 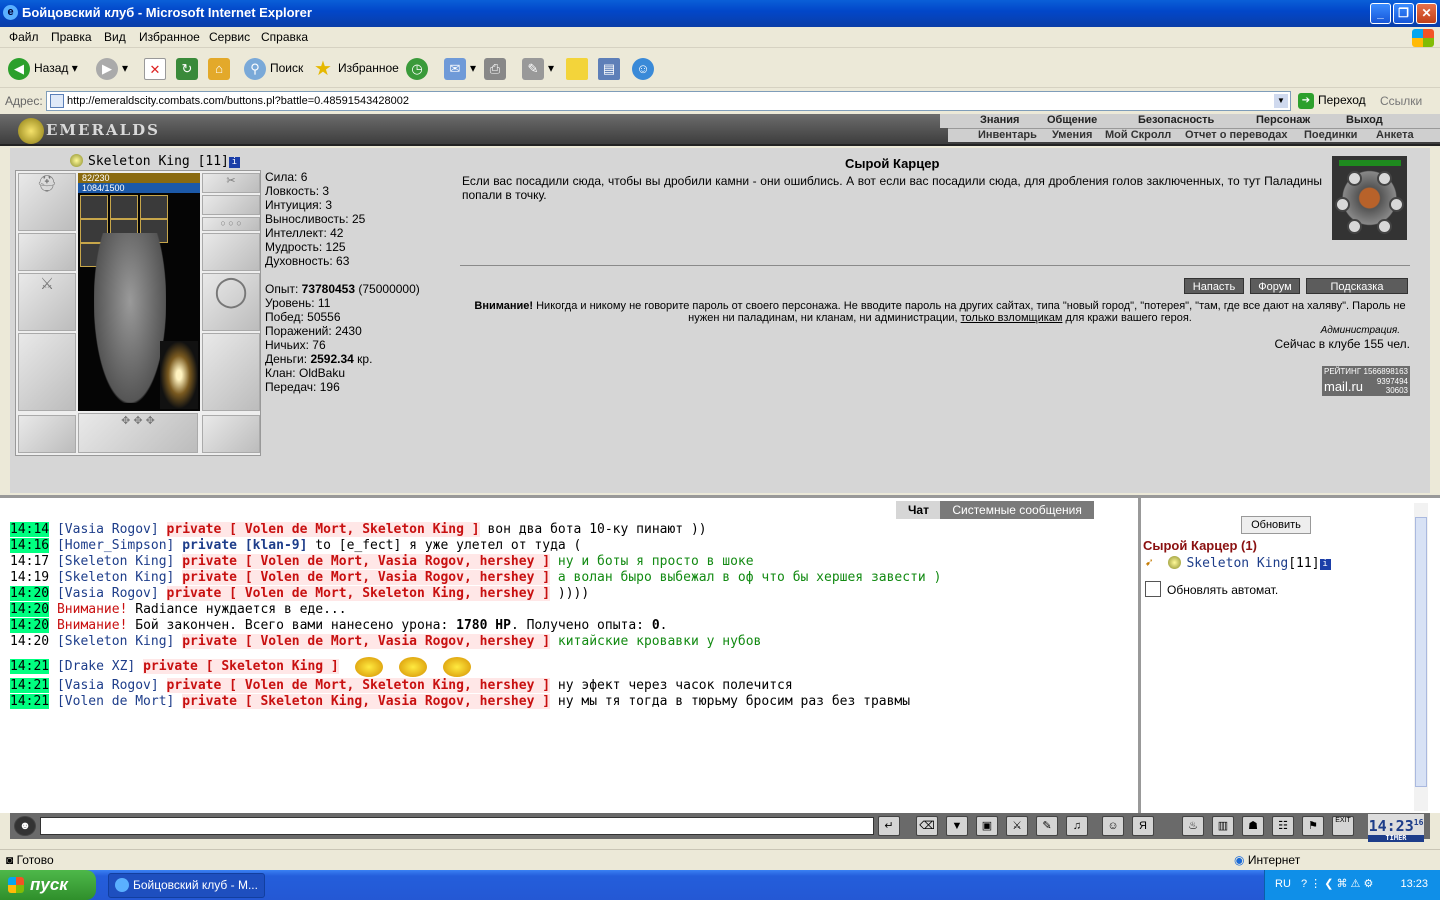 What do you see at coordinates (71, 37) in the screenshot?
I see `menu-edit: Правка` at bounding box center [71, 37].